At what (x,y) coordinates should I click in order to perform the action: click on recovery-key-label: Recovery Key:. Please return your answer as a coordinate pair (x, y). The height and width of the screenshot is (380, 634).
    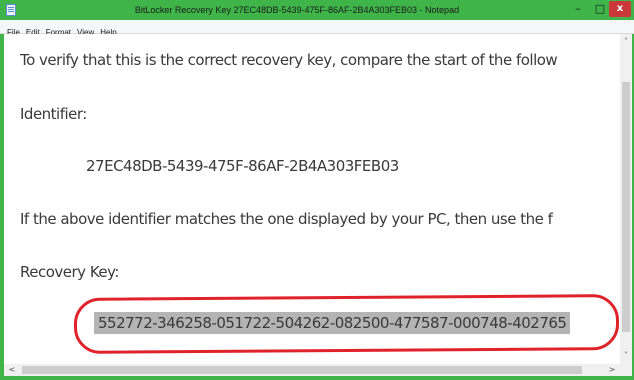
    Looking at the image, I should click on (69, 272).